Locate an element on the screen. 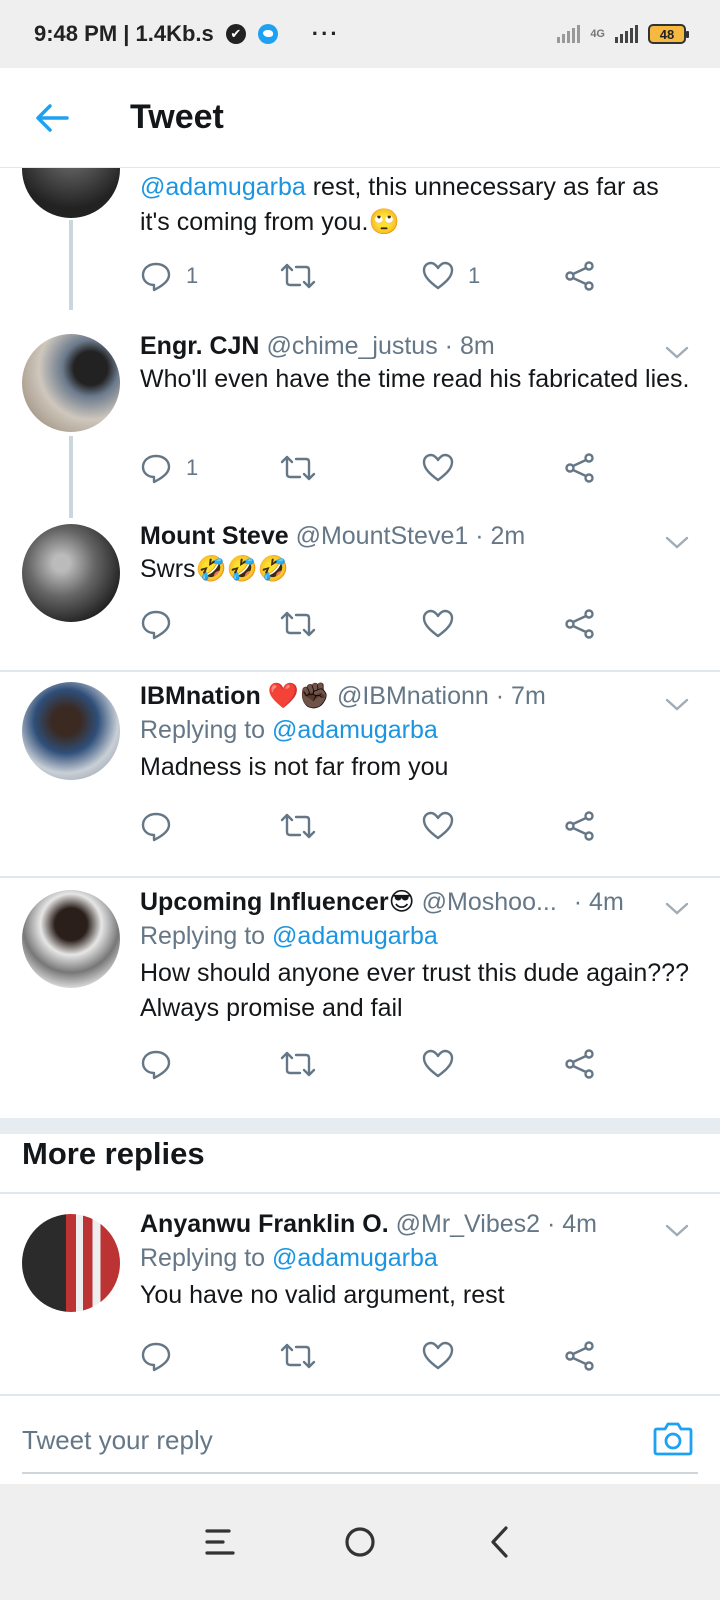  system-back-button is located at coordinates (500, 1542).